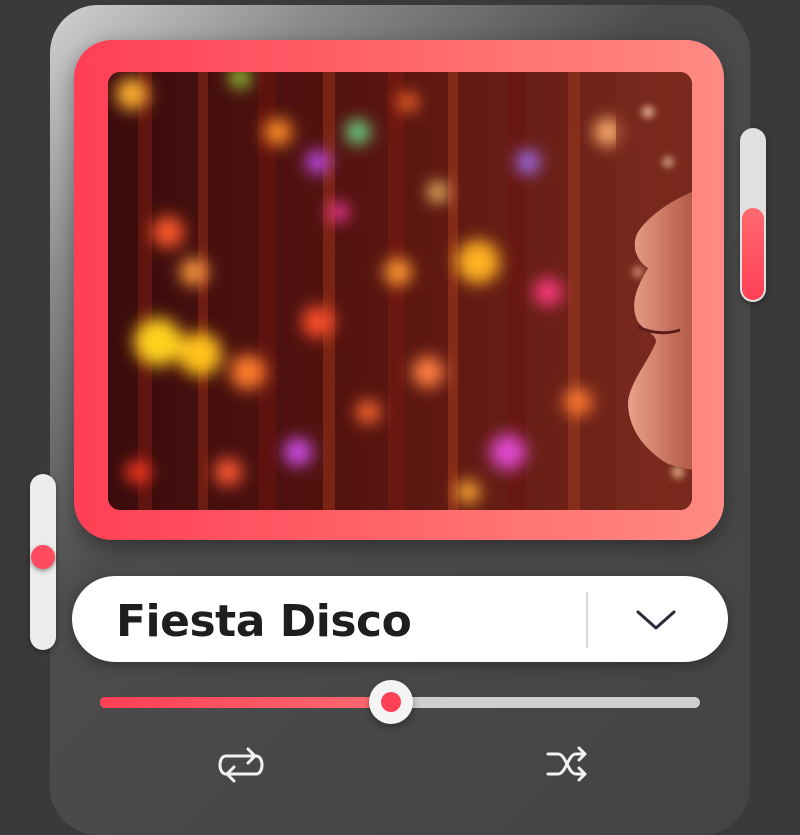 The width and height of the screenshot is (800, 835). I want to click on progress-thumb, so click(391, 702).